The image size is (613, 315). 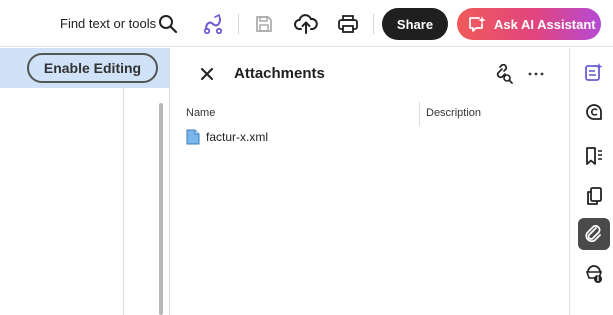 I want to click on find-text-label: Find text or tools, so click(x=108, y=23).